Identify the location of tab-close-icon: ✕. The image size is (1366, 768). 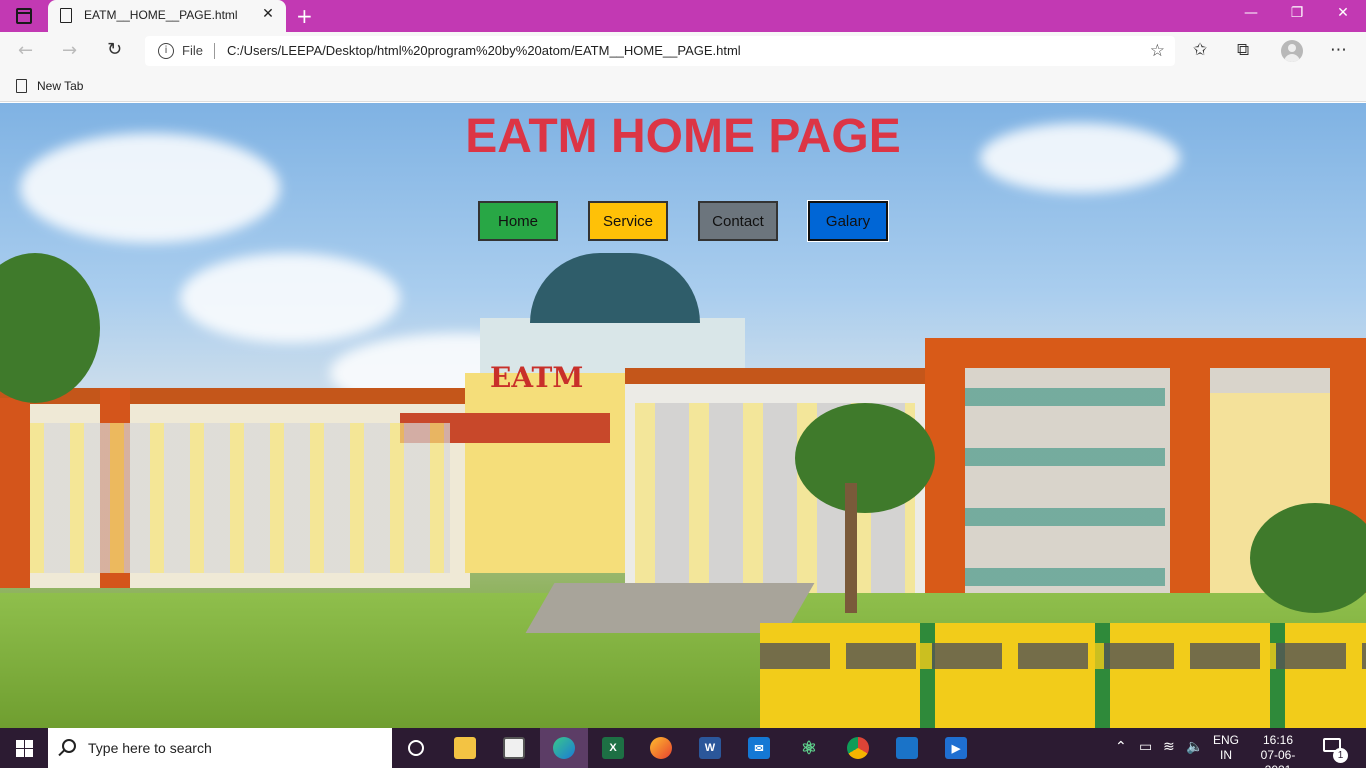
(268, 14).